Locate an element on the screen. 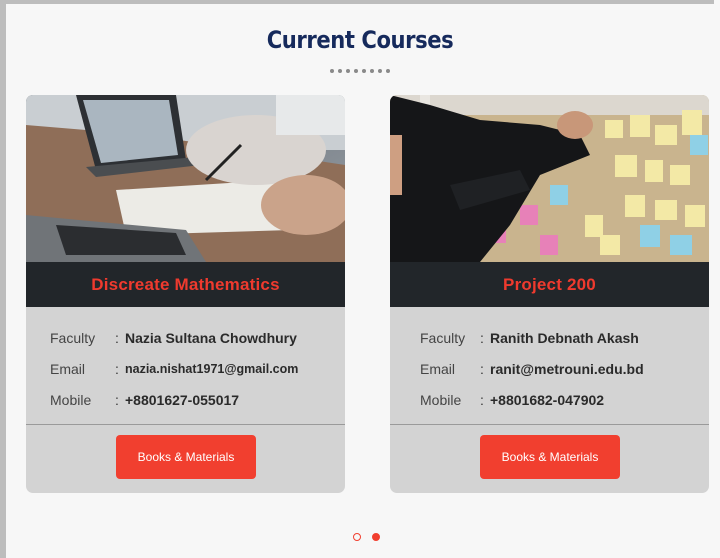 This screenshot has height=558, width=720. email-value: nazia.nishat1971@gmail.com is located at coordinates (212, 368).